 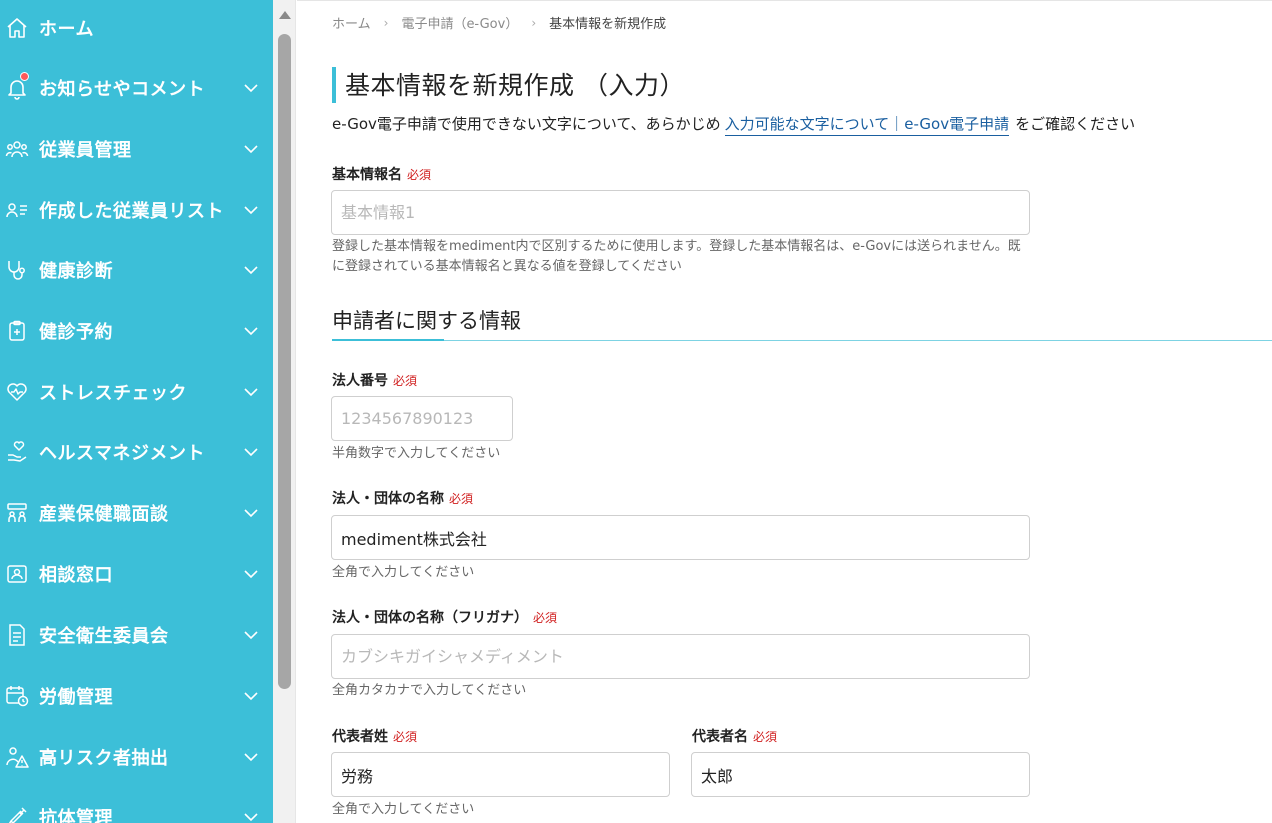 I want to click on title-accent-bar, so click(x=334, y=85).